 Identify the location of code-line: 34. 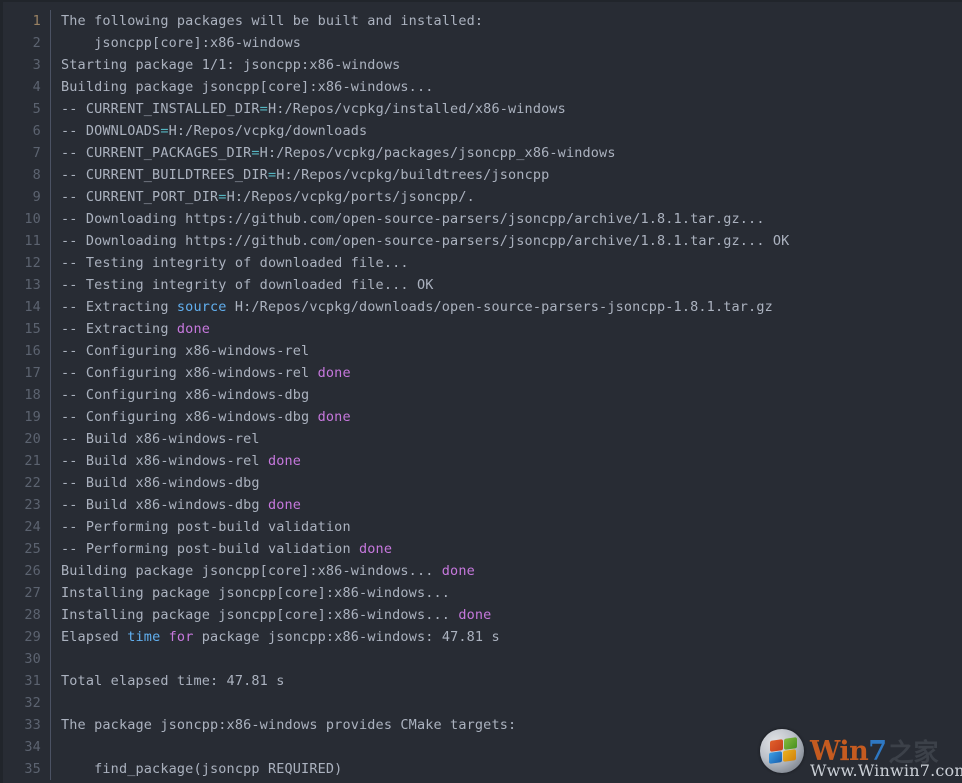
(482, 747).